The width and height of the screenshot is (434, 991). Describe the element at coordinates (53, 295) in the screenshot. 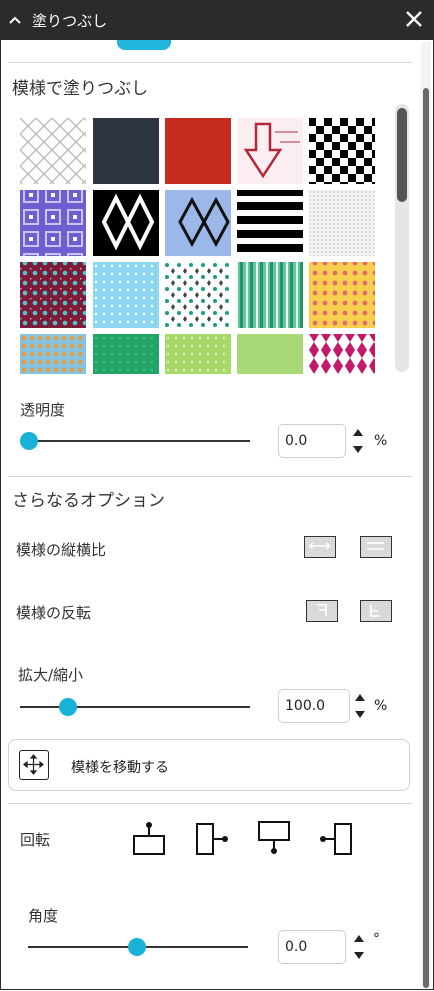

I see `swatch-maroon-dots` at that location.